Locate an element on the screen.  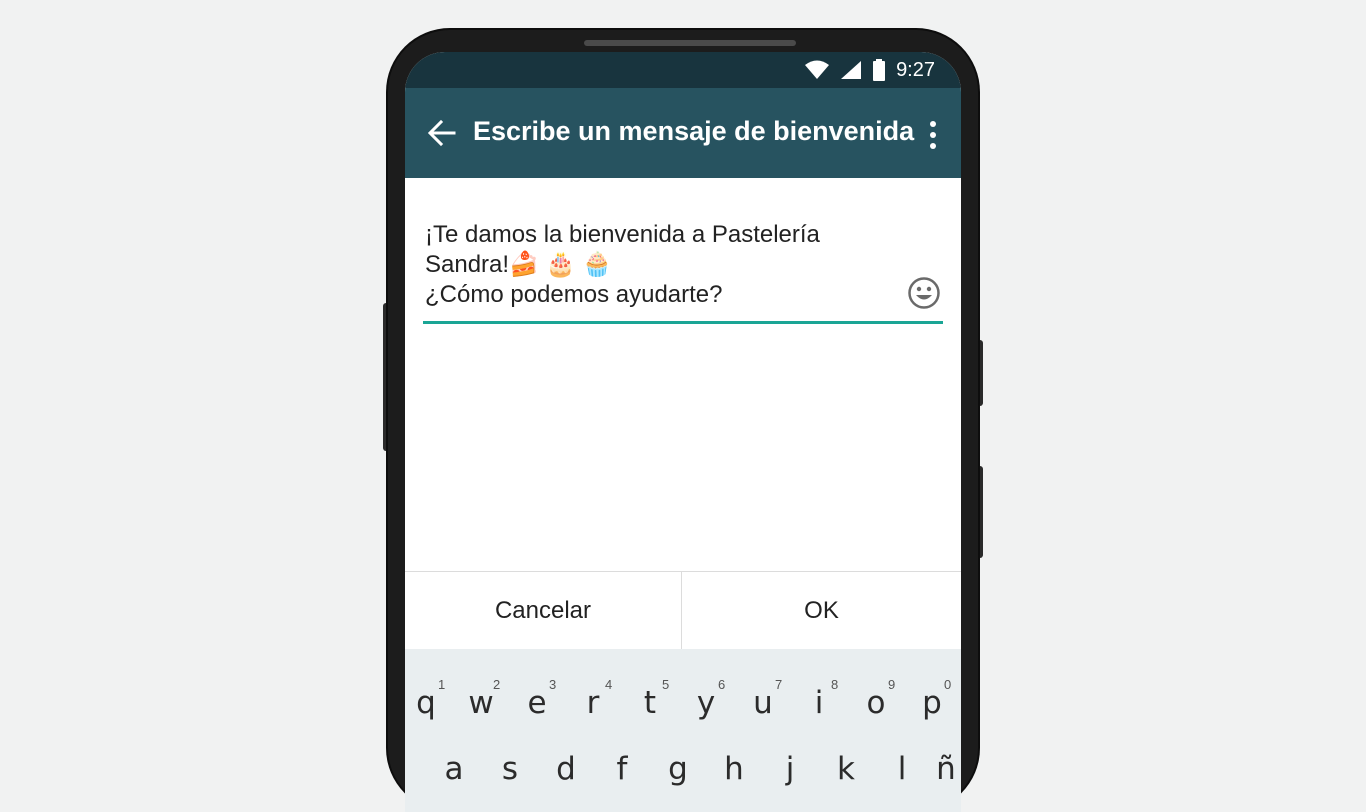
key-a: a is located at coordinates (454, 769).